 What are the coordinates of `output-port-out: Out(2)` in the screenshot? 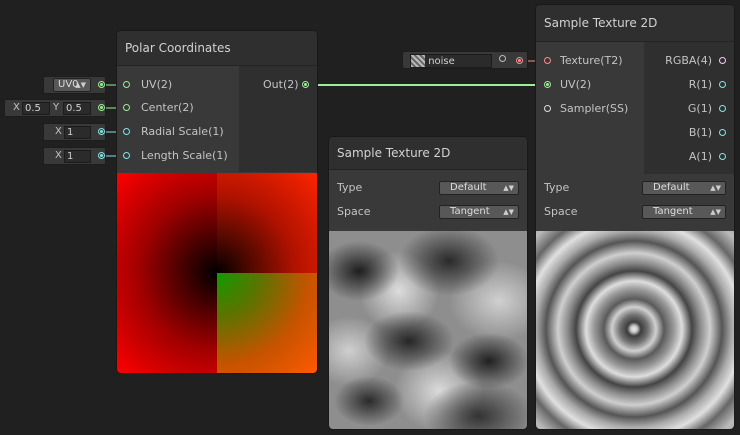 It's located at (286, 85).